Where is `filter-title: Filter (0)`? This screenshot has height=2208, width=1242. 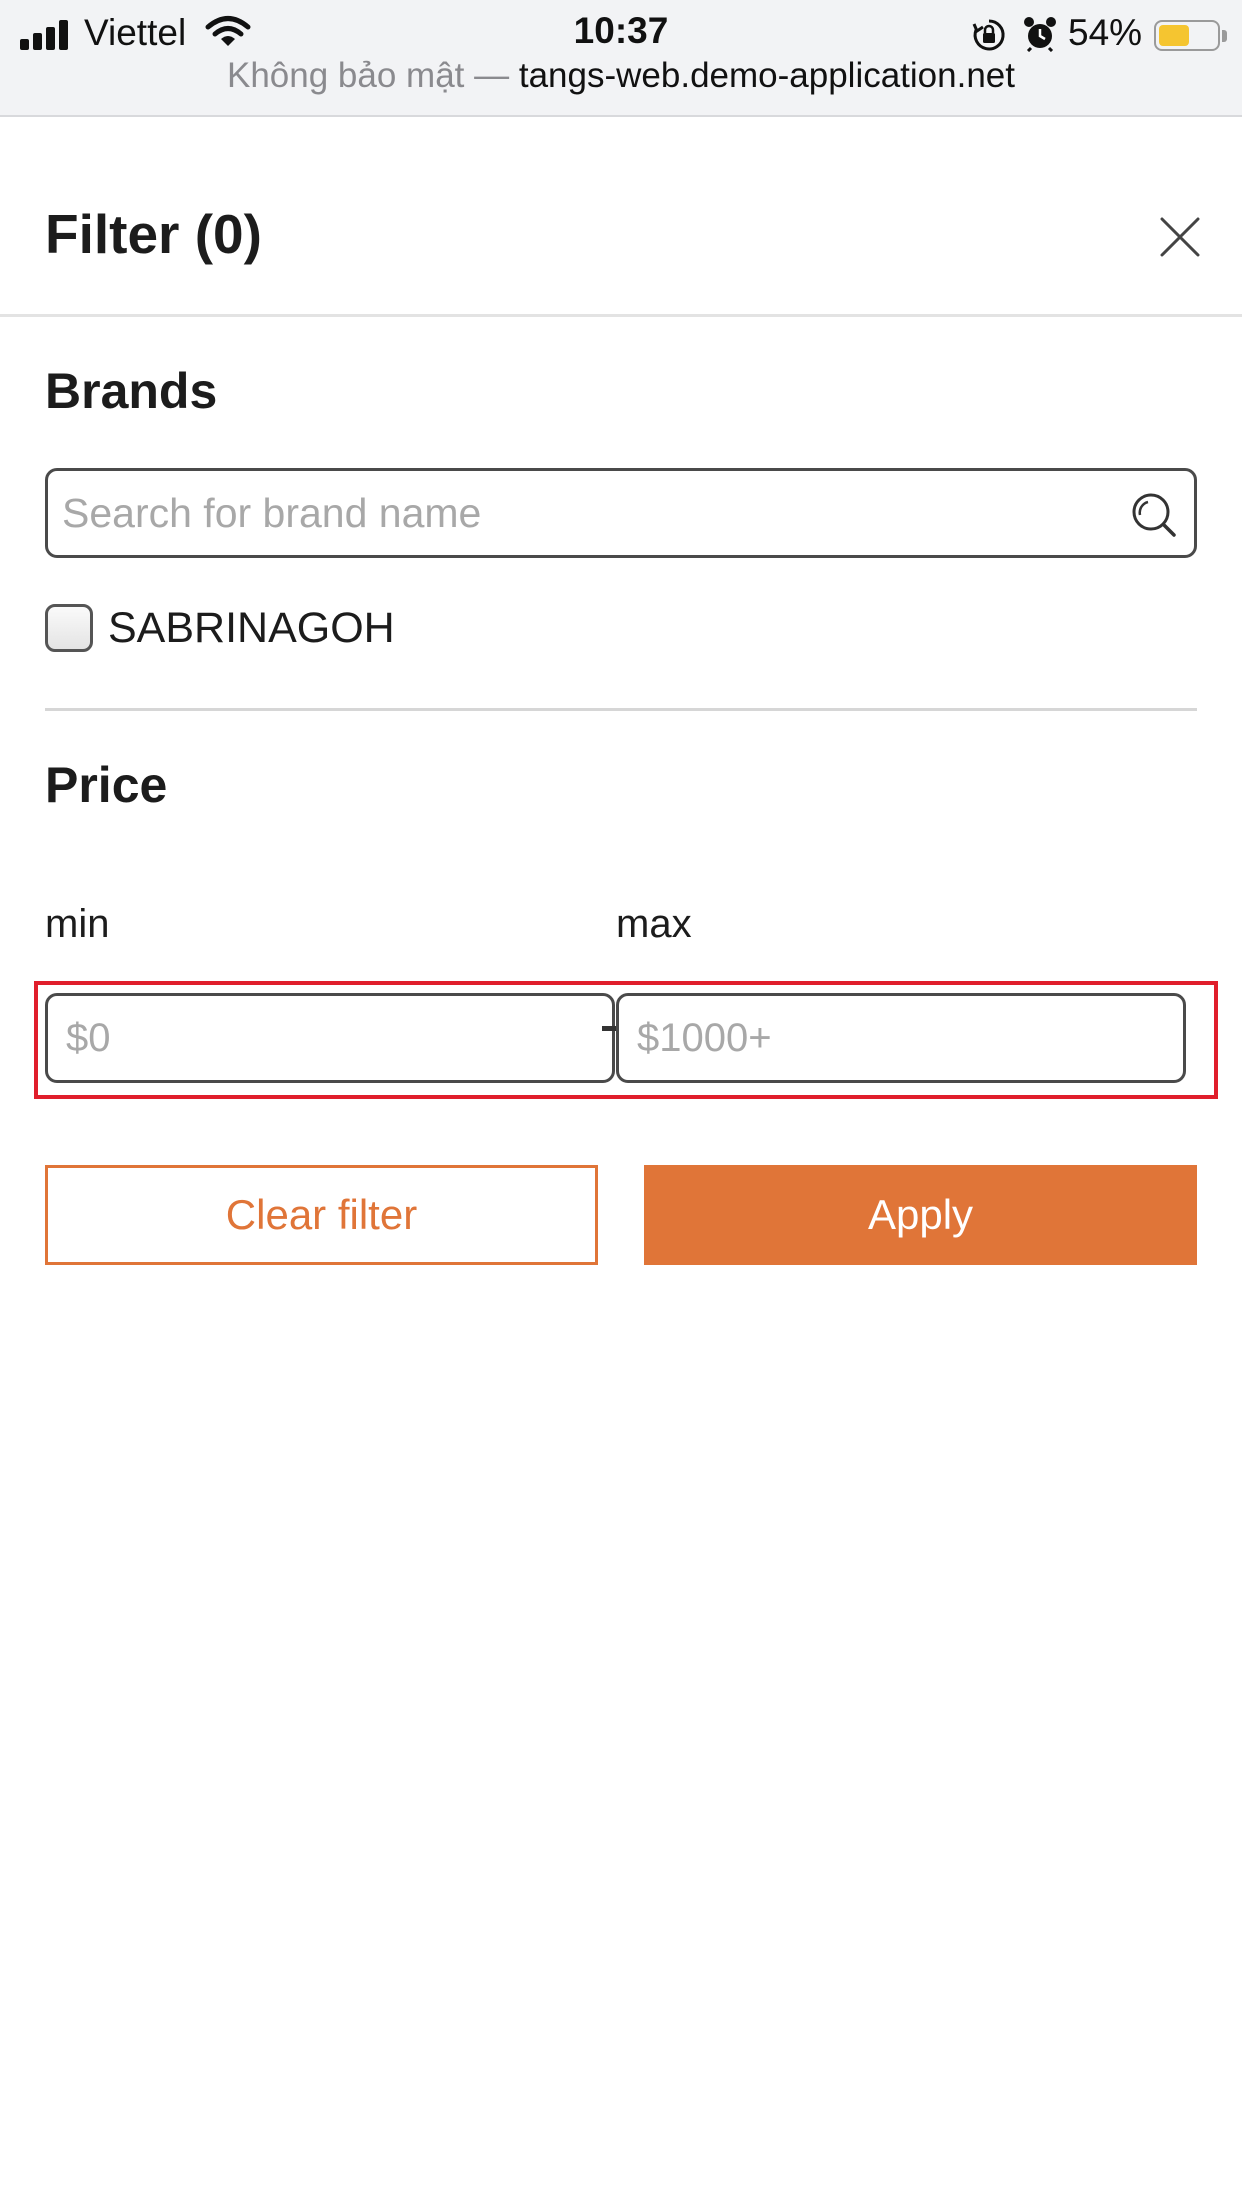
filter-title: Filter (0) is located at coordinates (153, 234).